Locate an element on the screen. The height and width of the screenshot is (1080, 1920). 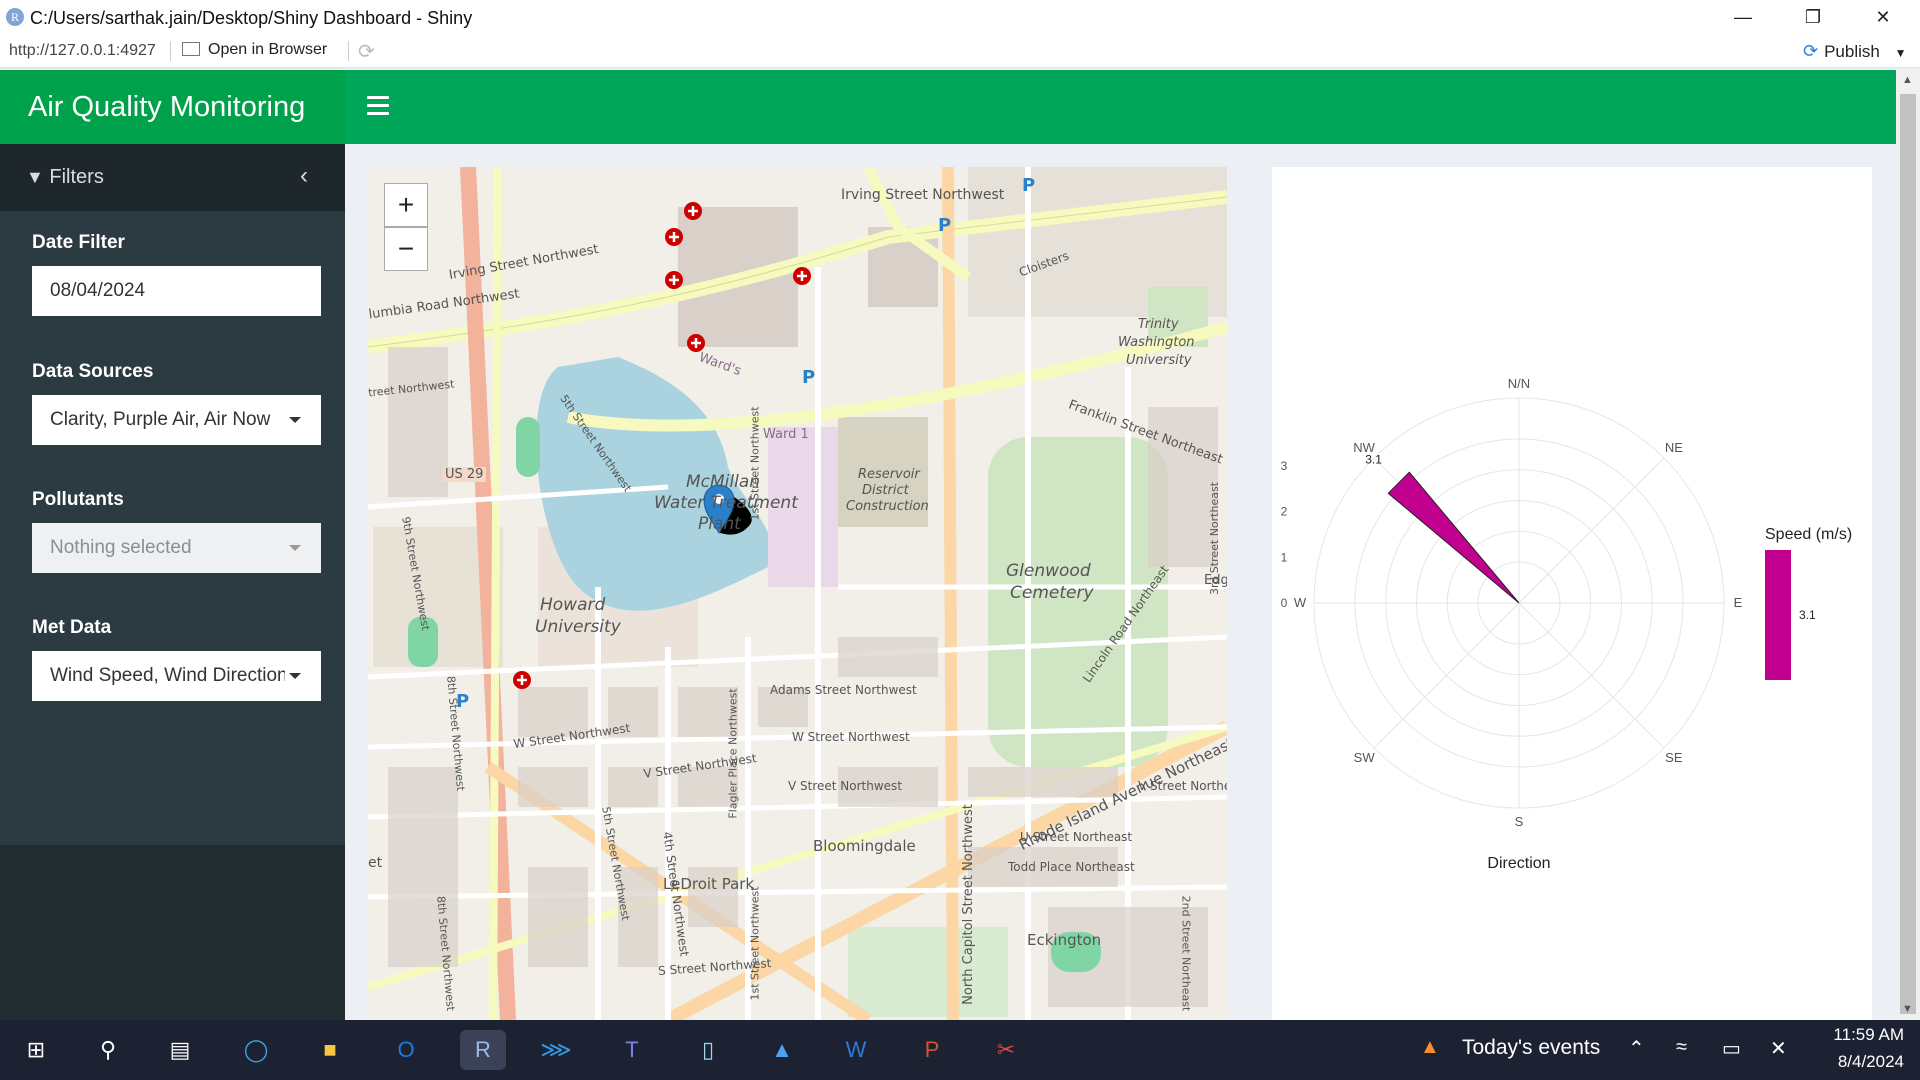
grid-spoke is located at coordinates (1591, 530).